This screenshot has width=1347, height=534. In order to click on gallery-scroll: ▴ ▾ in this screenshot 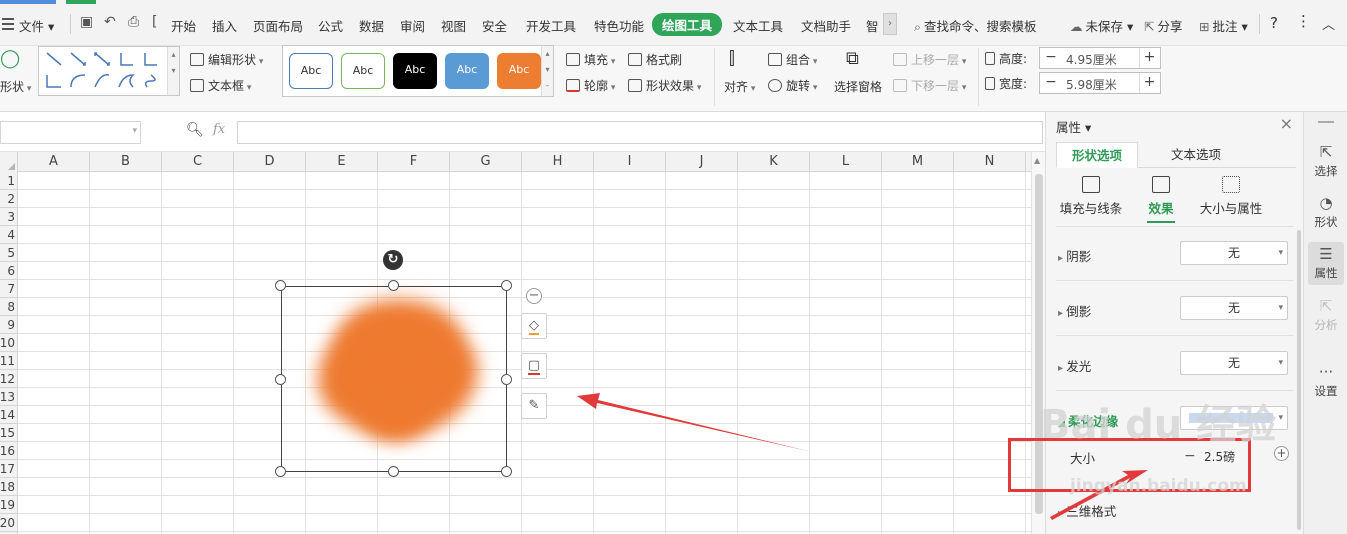, I will do `click(173, 71)`.